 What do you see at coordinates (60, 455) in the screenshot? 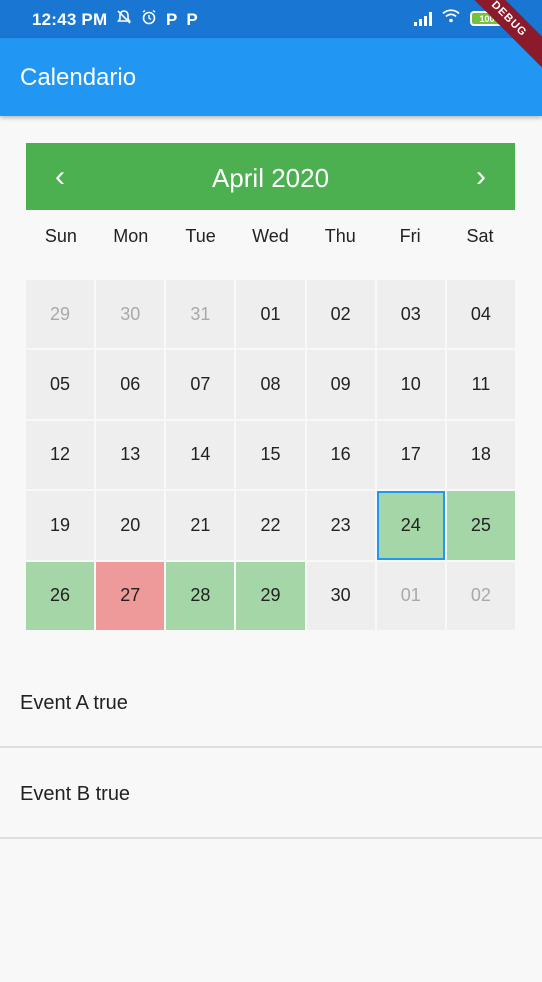
I see `day-cell: 12` at bounding box center [60, 455].